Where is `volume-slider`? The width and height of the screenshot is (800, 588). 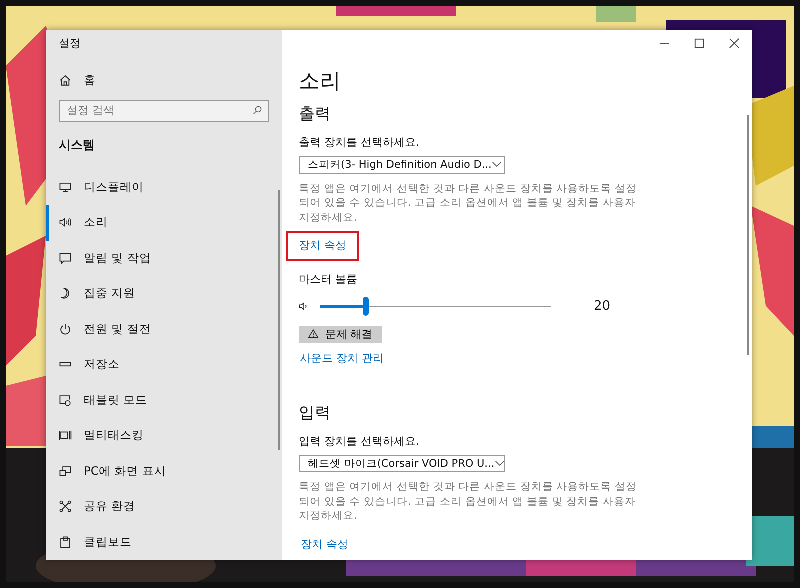 volume-slider is located at coordinates (435, 306).